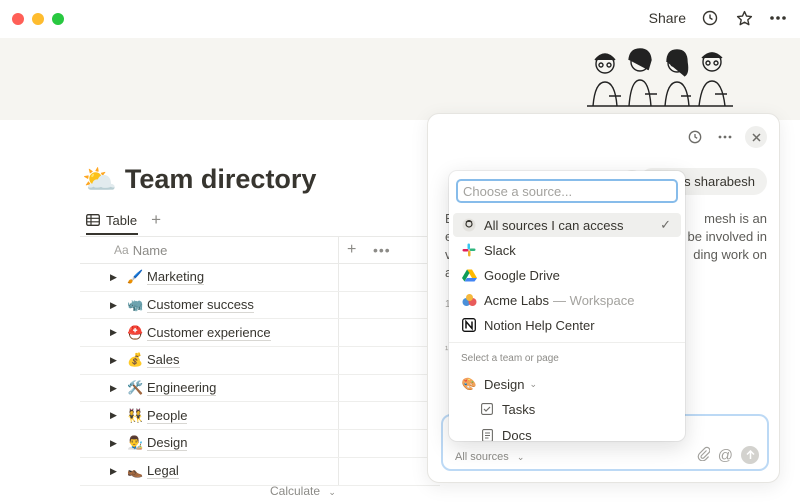 The image size is (800, 504). Describe the element at coordinates (489, 457) in the screenshot. I see `all-sources-button: All sources ⌄` at that location.